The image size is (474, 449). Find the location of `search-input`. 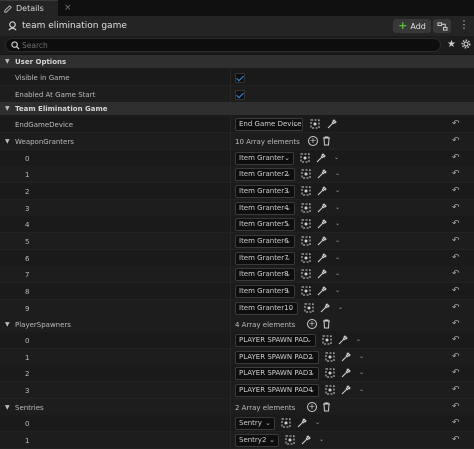

search-input is located at coordinates (222, 45).